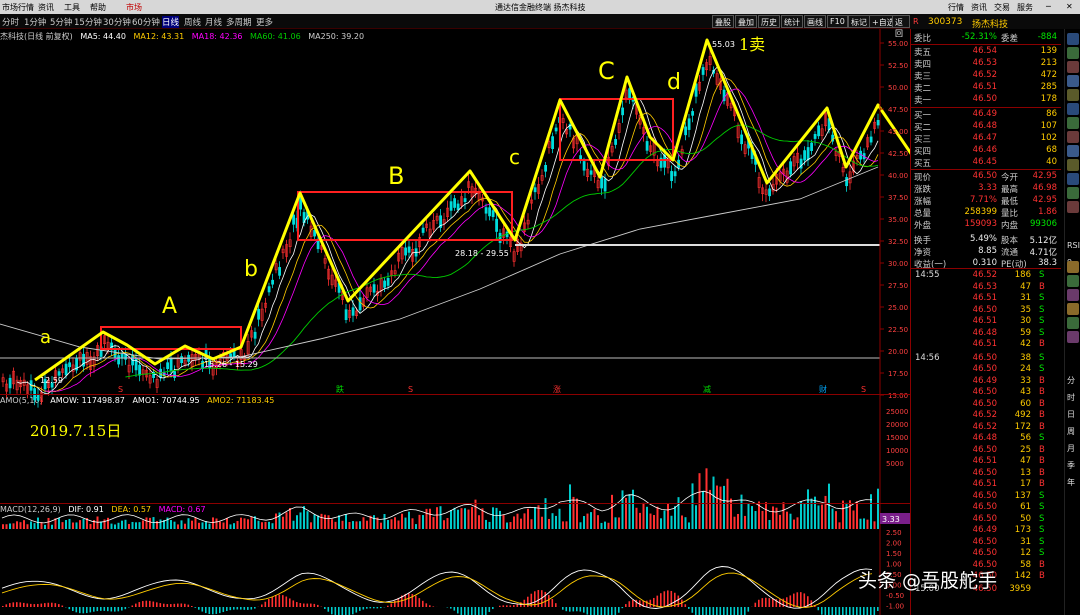  What do you see at coordinates (1025, 7) in the screenshot?
I see `menu-service: 服务` at bounding box center [1025, 7].